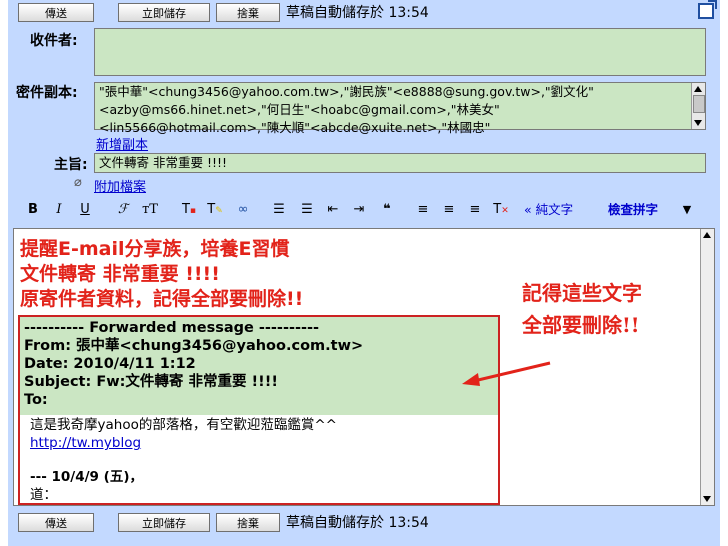 The height and width of the screenshot is (546, 728). I want to click on bcc-scrollbar, so click(698, 106).